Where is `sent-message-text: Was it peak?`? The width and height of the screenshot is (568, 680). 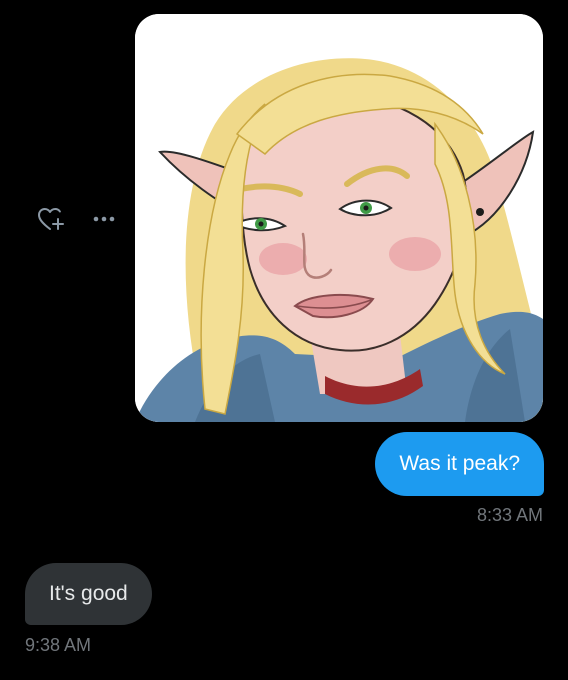
sent-message-text: Was it peak? is located at coordinates (459, 463).